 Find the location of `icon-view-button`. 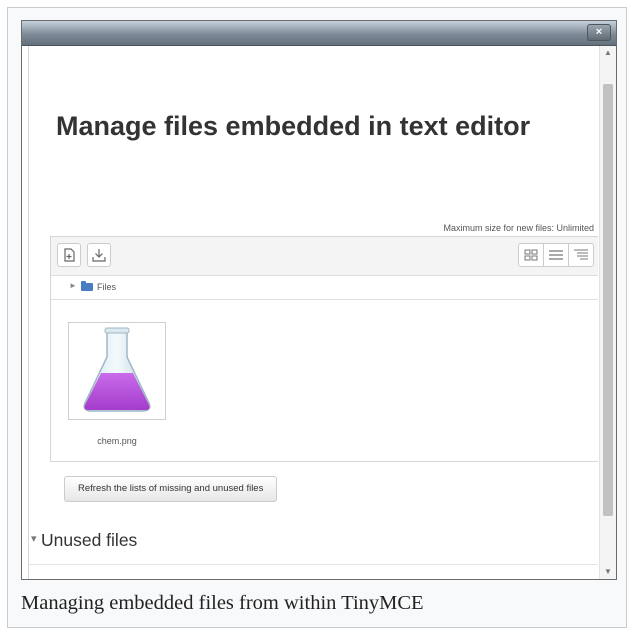

icon-view-button is located at coordinates (531, 255).